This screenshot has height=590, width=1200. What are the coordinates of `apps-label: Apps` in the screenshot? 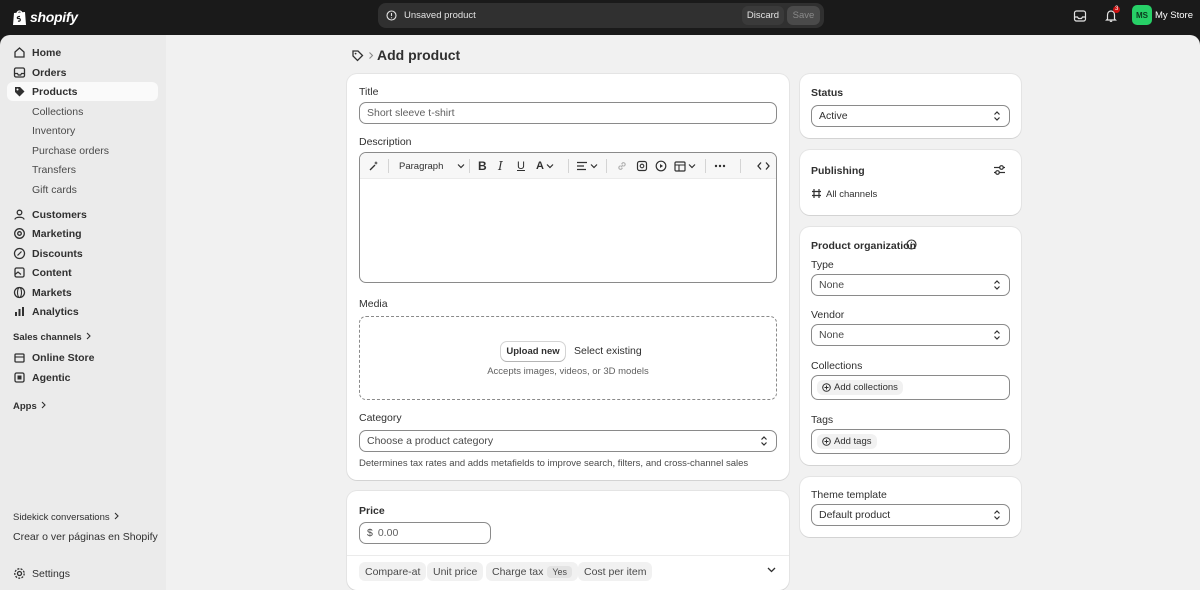 It's located at (25, 406).